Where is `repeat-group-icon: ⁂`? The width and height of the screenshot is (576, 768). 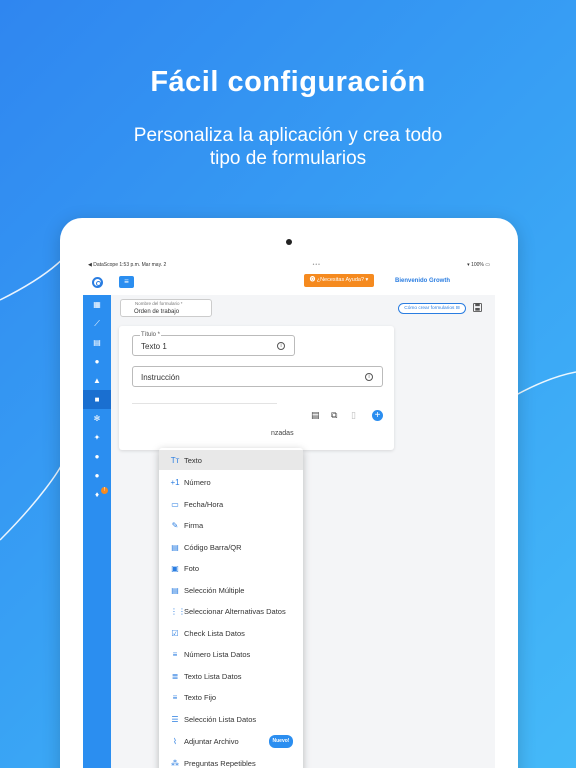 repeat-group-icon: ⁂ is located at coordinates (175, 763).